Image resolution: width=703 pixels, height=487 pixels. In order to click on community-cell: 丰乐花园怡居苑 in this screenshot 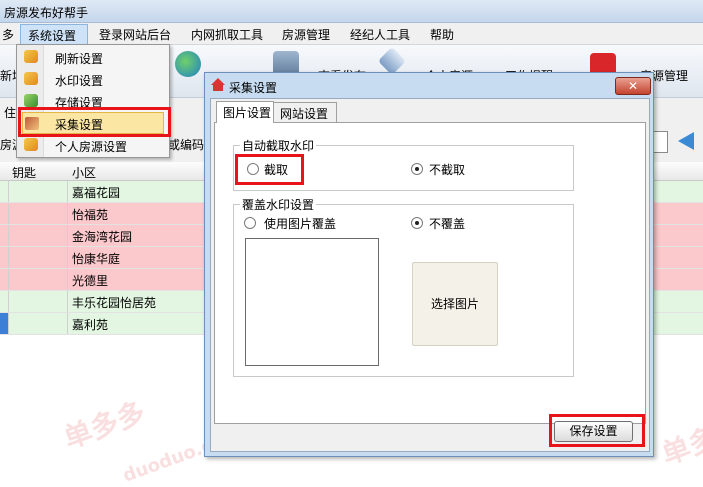, I will do `click(114, 303)`.